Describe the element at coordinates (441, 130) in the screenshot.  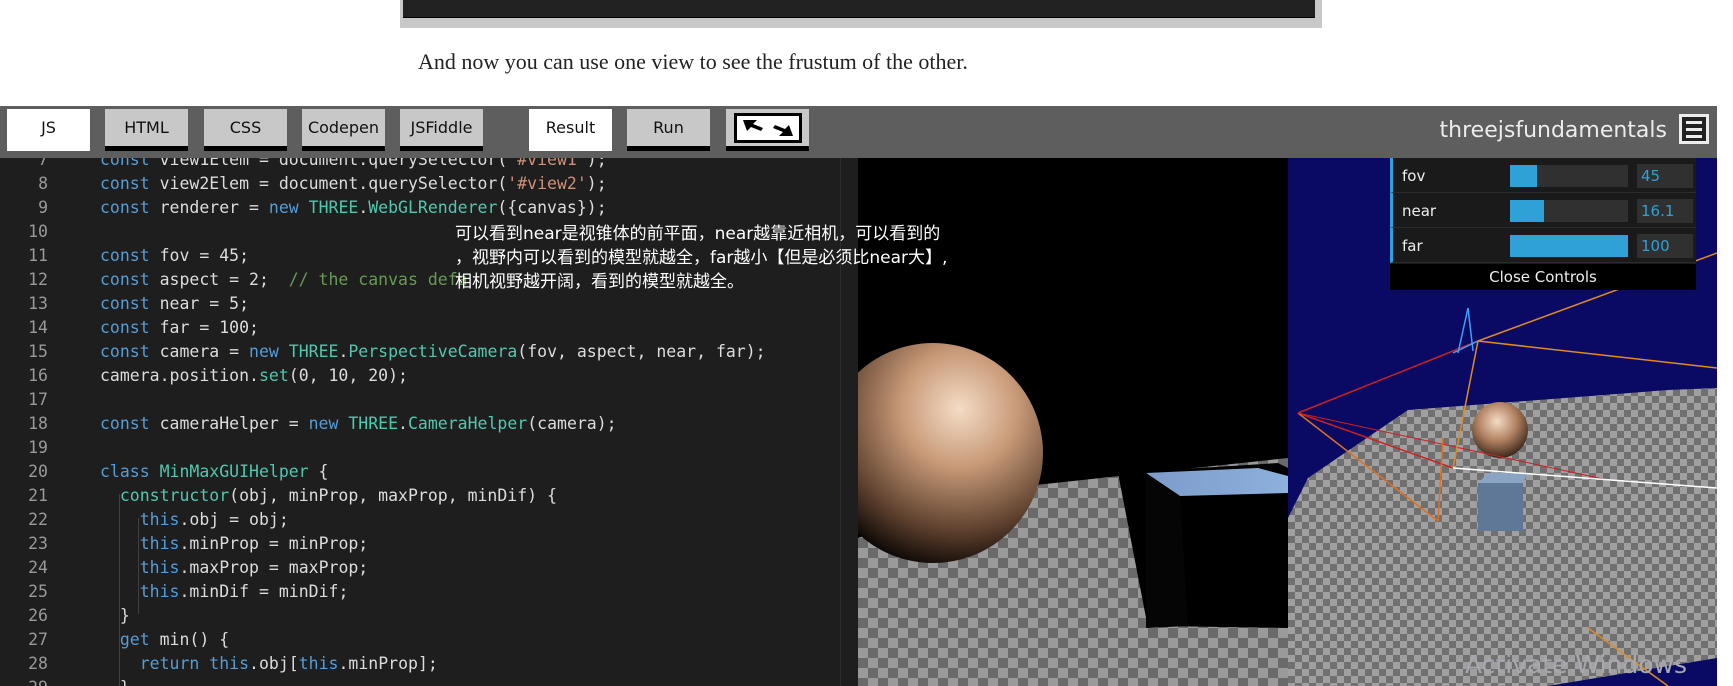
I see `tab-jsfiddle: JSFiddle` at that location.